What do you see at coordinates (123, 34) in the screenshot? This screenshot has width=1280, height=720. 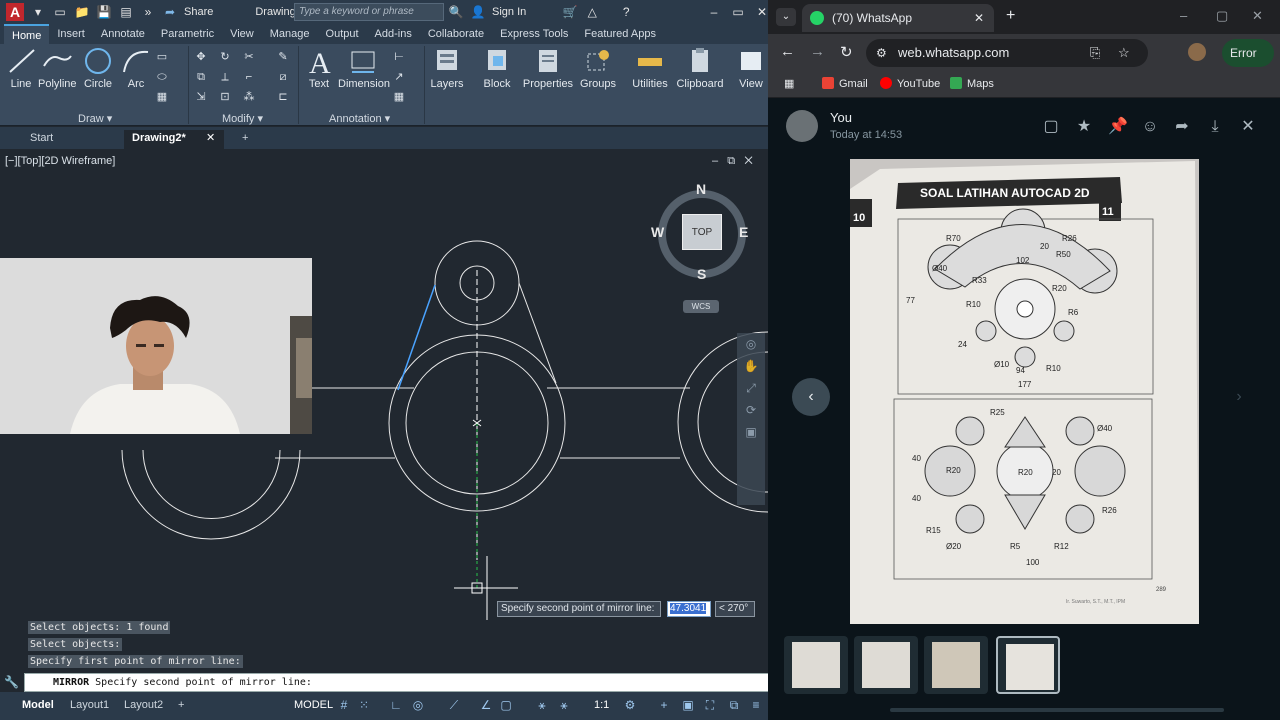 I see `ribbon-tab-annotate: Annotate` at bounding box center [123, 34].